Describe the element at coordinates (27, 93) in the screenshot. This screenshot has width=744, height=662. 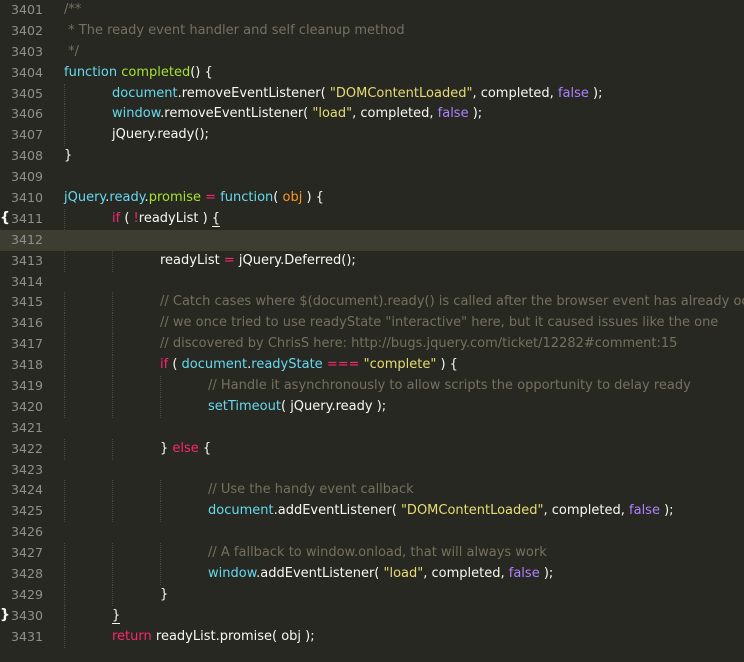
I see `line-number: 3405` at that location.